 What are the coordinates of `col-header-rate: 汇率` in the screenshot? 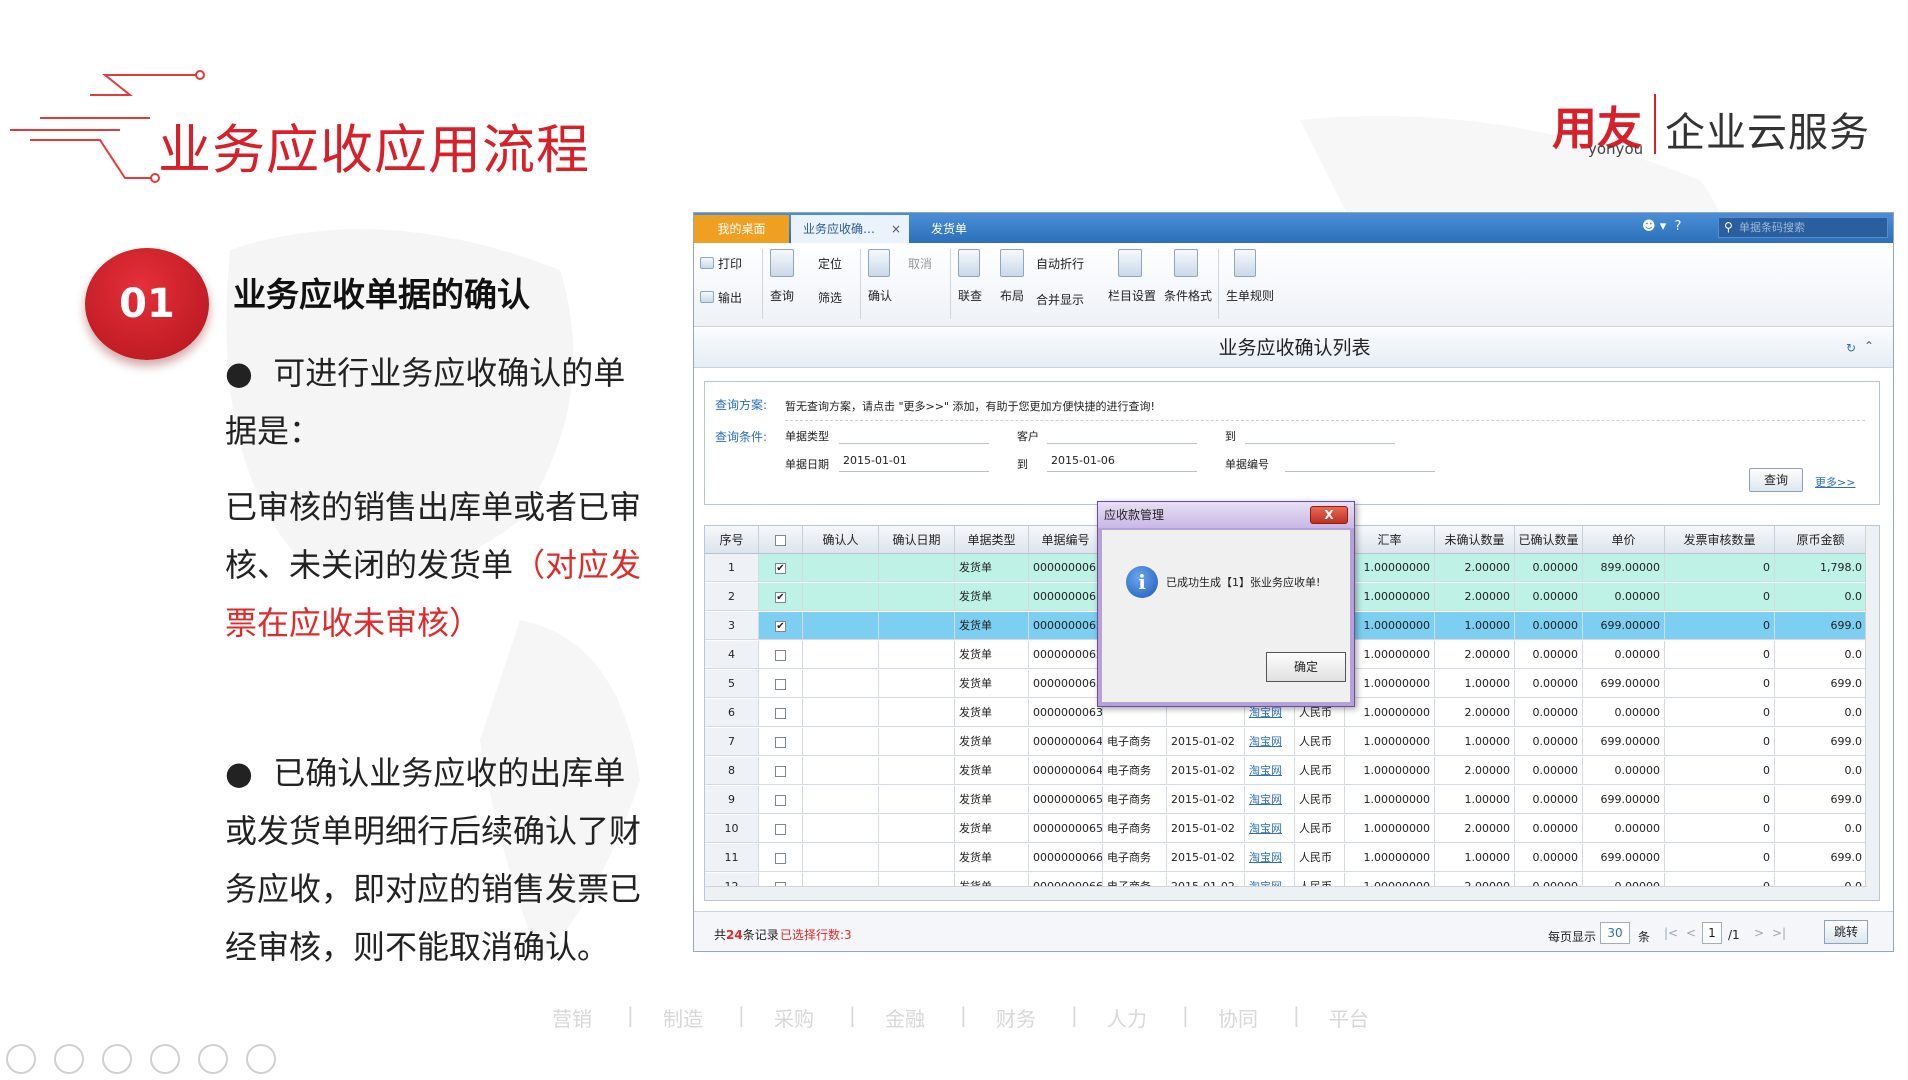 It's located at (1390, 540).